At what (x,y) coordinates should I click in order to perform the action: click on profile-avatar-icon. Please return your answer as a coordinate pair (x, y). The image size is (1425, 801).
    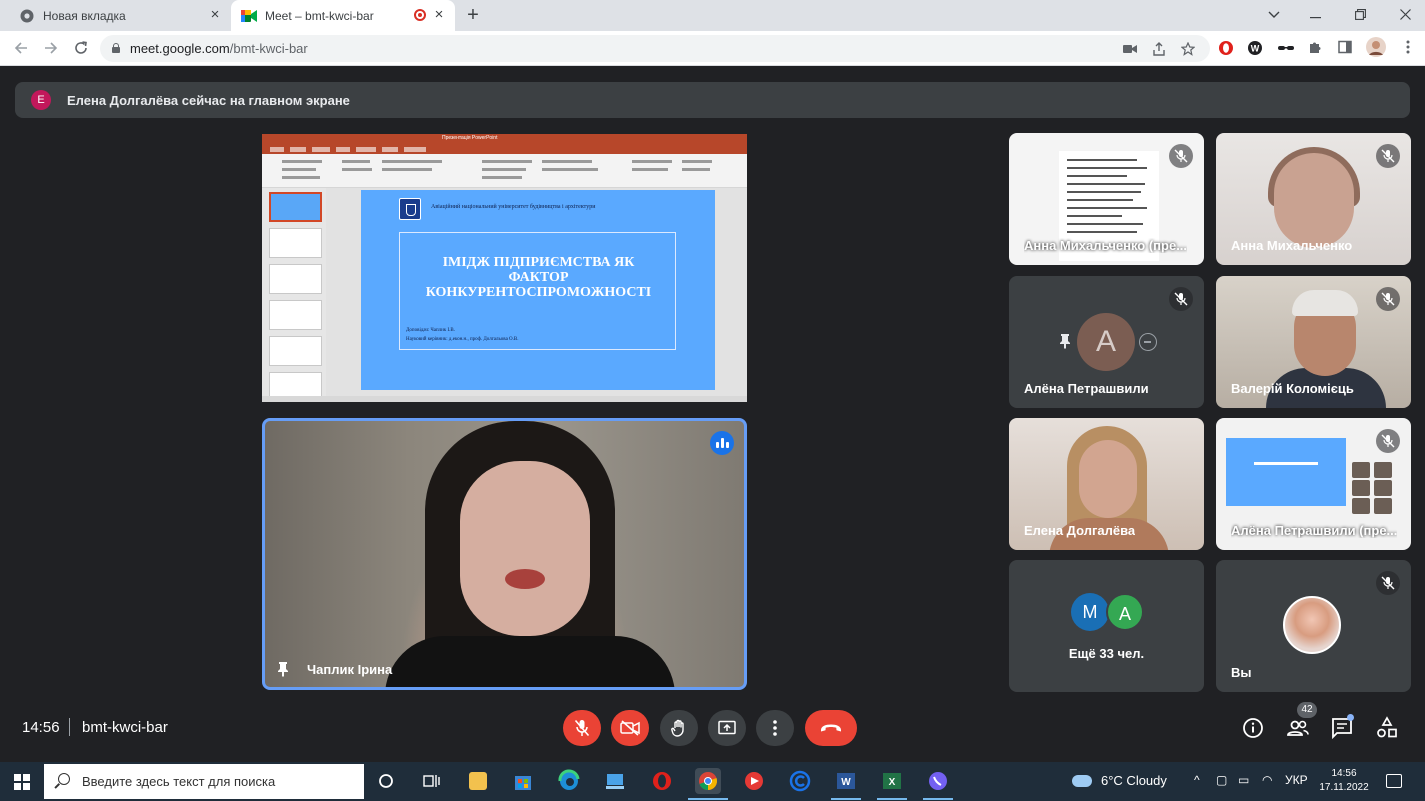
    Looking at the image, I should click on (1376, 47).